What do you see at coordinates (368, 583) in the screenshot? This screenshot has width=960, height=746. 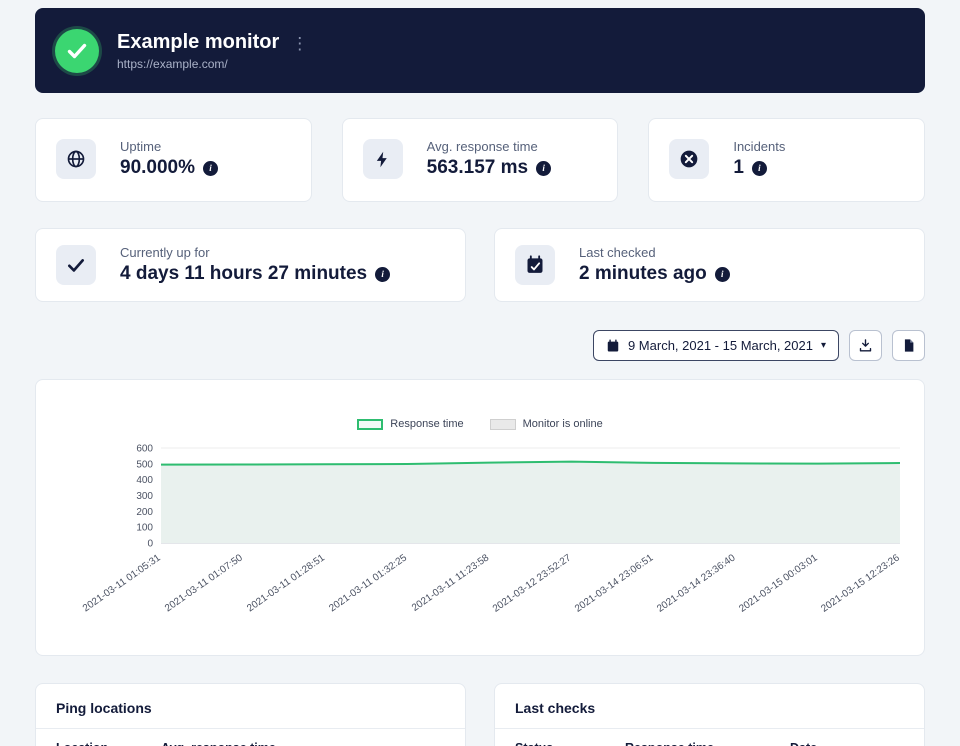 I see `svg-text: 2021-03-11 01:32:25` at bounding box center [368, 583].